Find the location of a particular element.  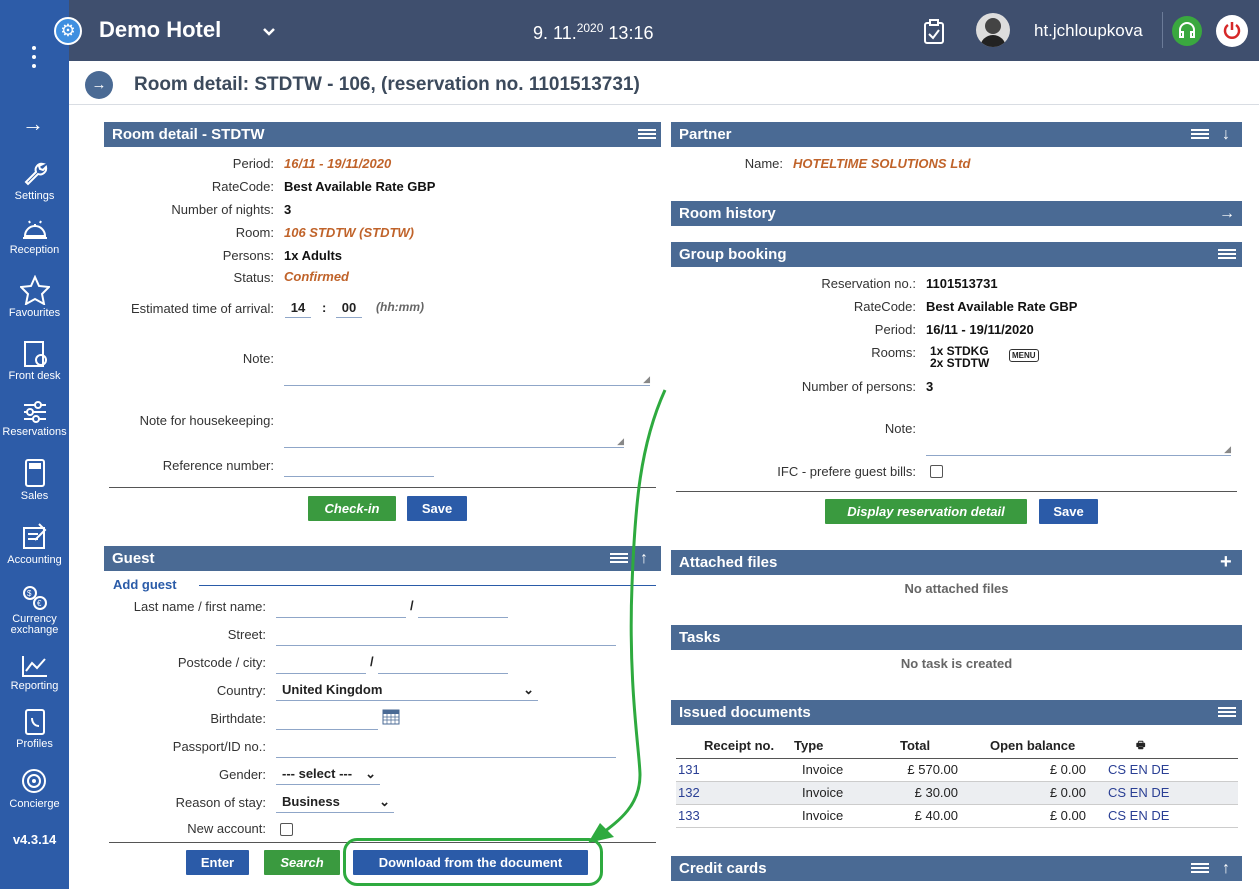

sidebar-item-accounting: Accounting is located at coordinates (34, 544).